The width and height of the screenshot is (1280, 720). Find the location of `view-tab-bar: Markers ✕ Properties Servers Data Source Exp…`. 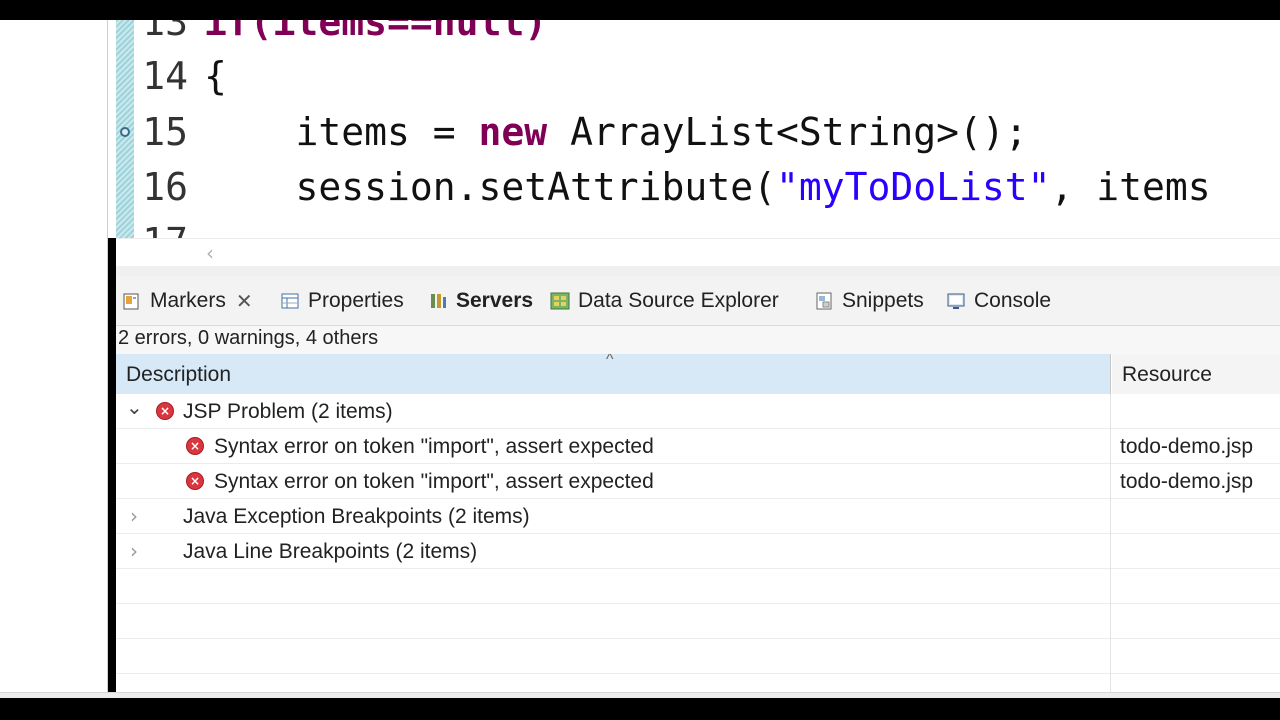

view-tab-bar: Markers ✕ Properties Servers Data Source Exp… is located at coordinates (698, 301).